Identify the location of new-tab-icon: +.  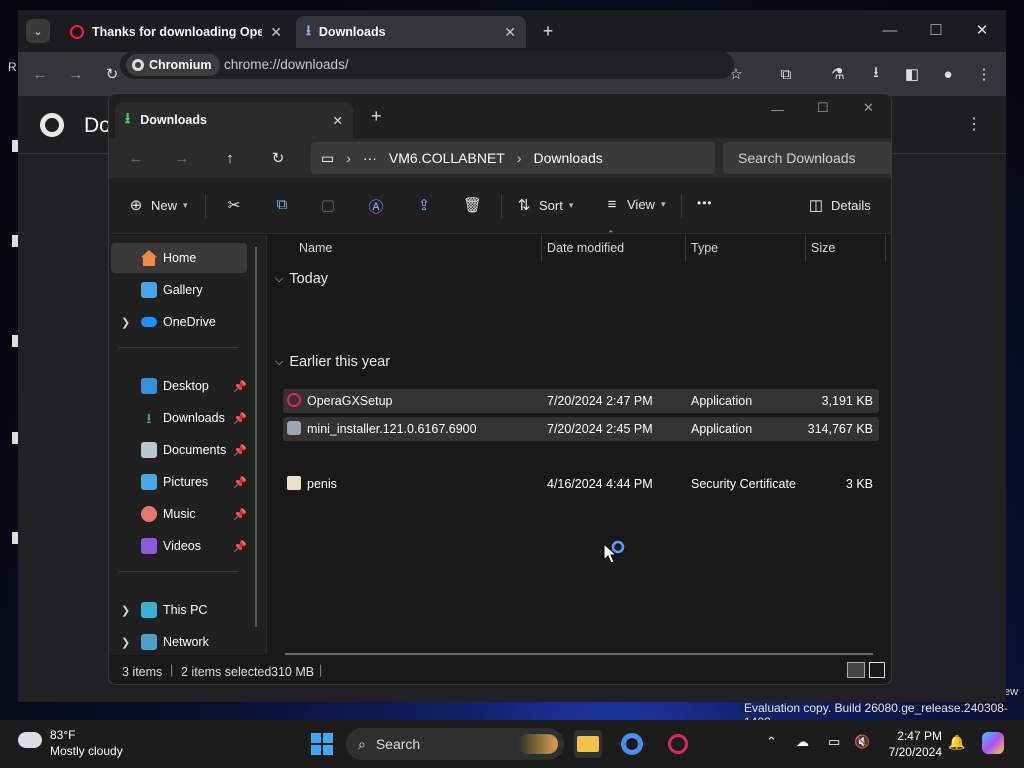
(376, 116).